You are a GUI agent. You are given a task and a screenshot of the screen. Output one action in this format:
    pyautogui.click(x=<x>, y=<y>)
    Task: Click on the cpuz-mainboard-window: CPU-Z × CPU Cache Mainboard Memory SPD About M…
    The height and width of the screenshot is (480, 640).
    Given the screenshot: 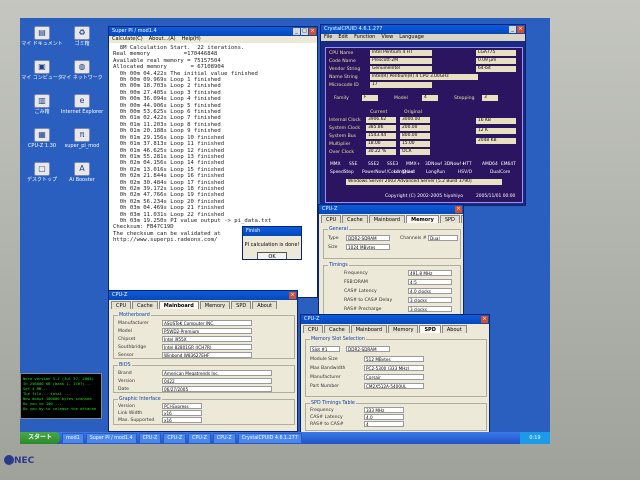 What is the action you would take?
    pyautogui.click(x=203, y=361)
    